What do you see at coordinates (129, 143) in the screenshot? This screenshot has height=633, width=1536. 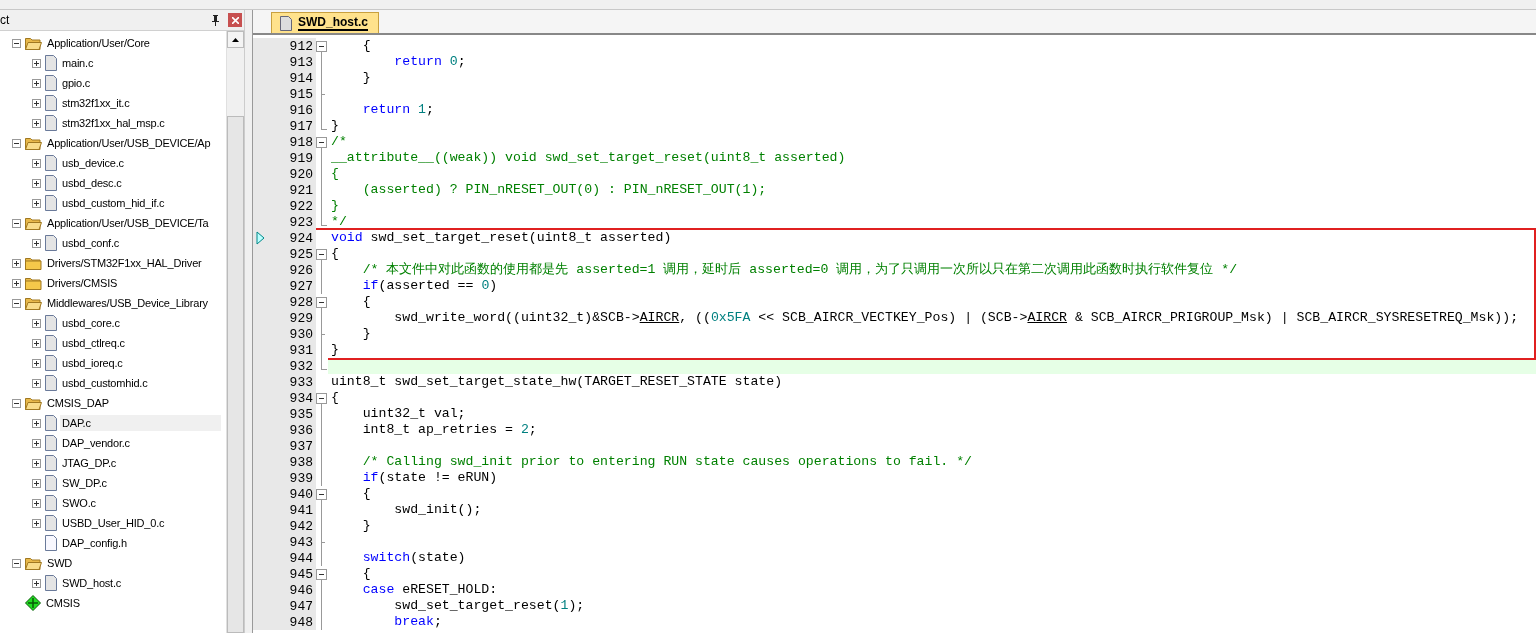 I see `tree-item: Application/User/USB_DEVICE/Ap` at bounding box center [129, 143].